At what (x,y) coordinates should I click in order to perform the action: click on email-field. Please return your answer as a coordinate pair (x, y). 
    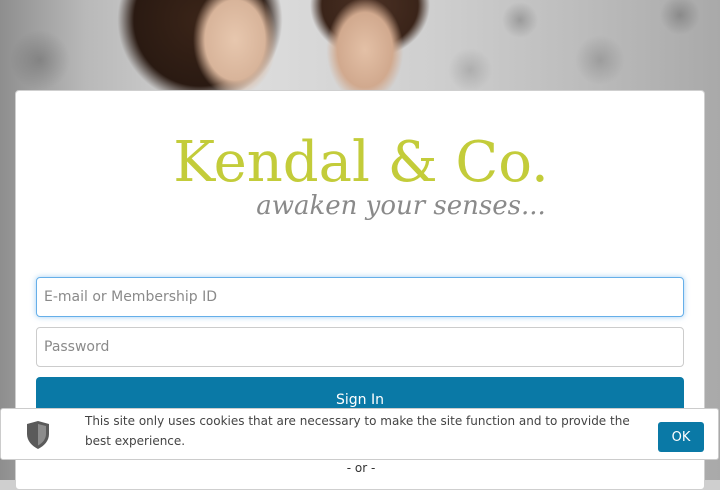
    Looking at the image, I should click on (360, 297).